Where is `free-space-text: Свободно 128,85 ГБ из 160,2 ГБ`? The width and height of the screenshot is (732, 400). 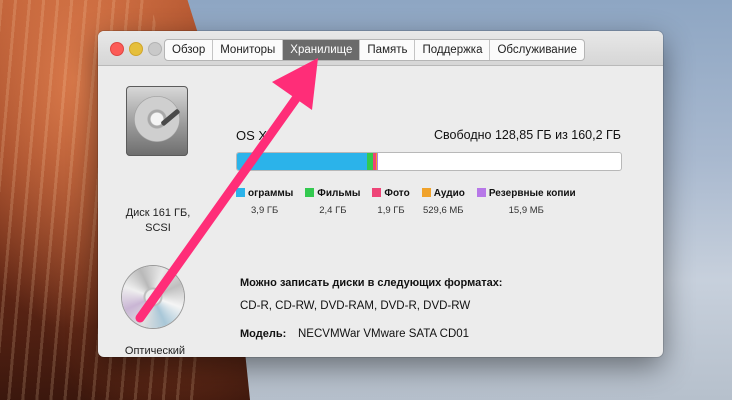
free-space-text: Свободно 128,85 ГБ из 160,2 ГБ is located at coordinates (527, 135).